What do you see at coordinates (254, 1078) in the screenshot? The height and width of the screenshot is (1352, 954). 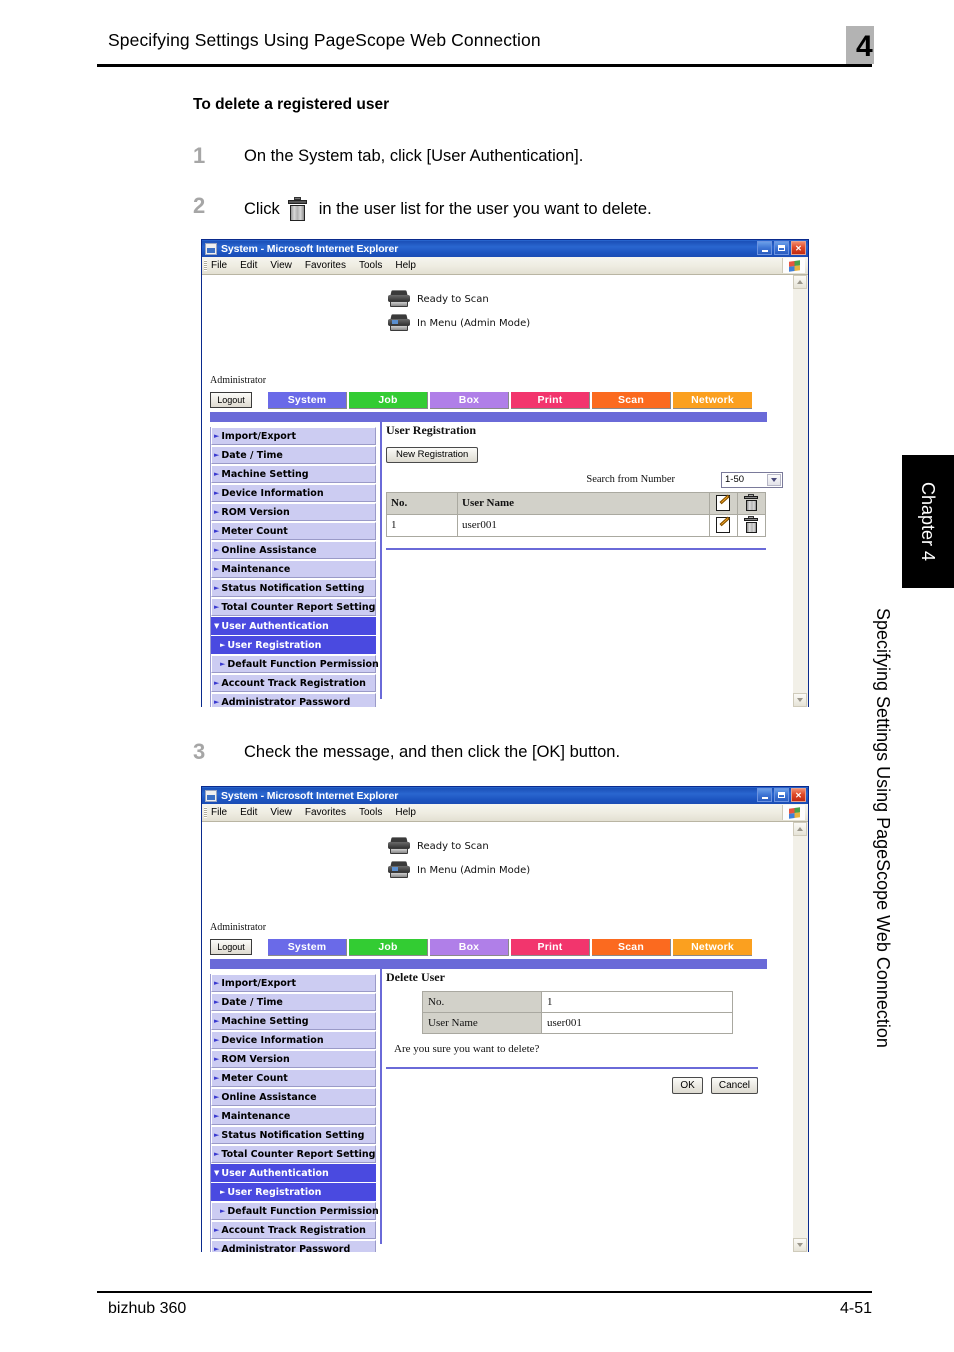 I see `sidebar-item-label: Meter Count` at bounding box center [254, 1078].